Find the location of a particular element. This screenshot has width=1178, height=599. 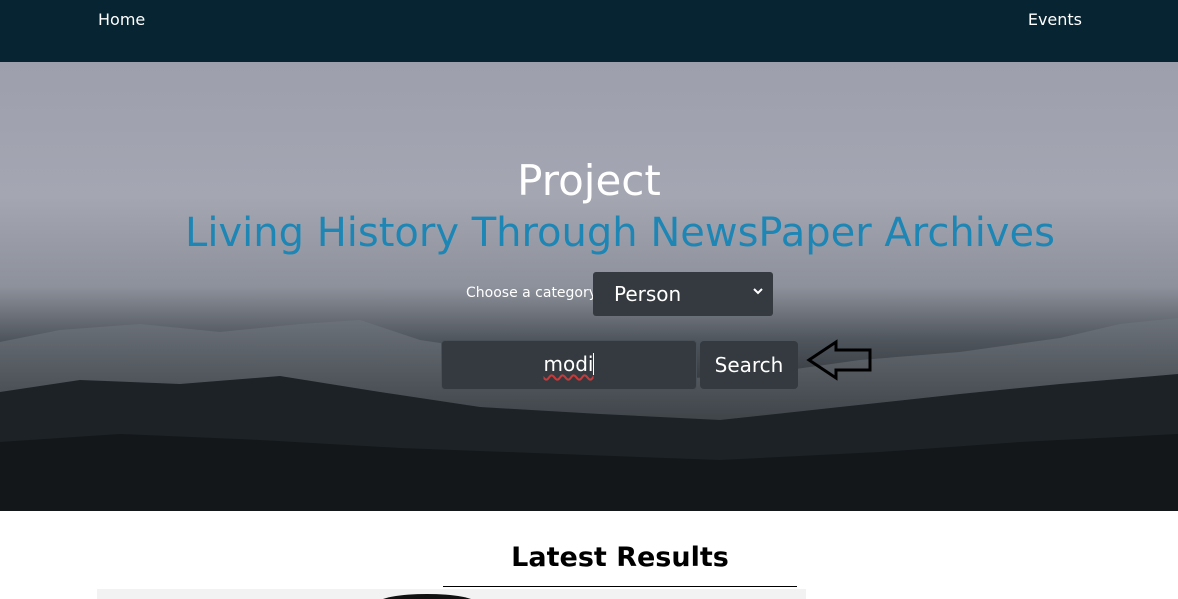

chevron-down-icon is located at coordinates (758, 291).